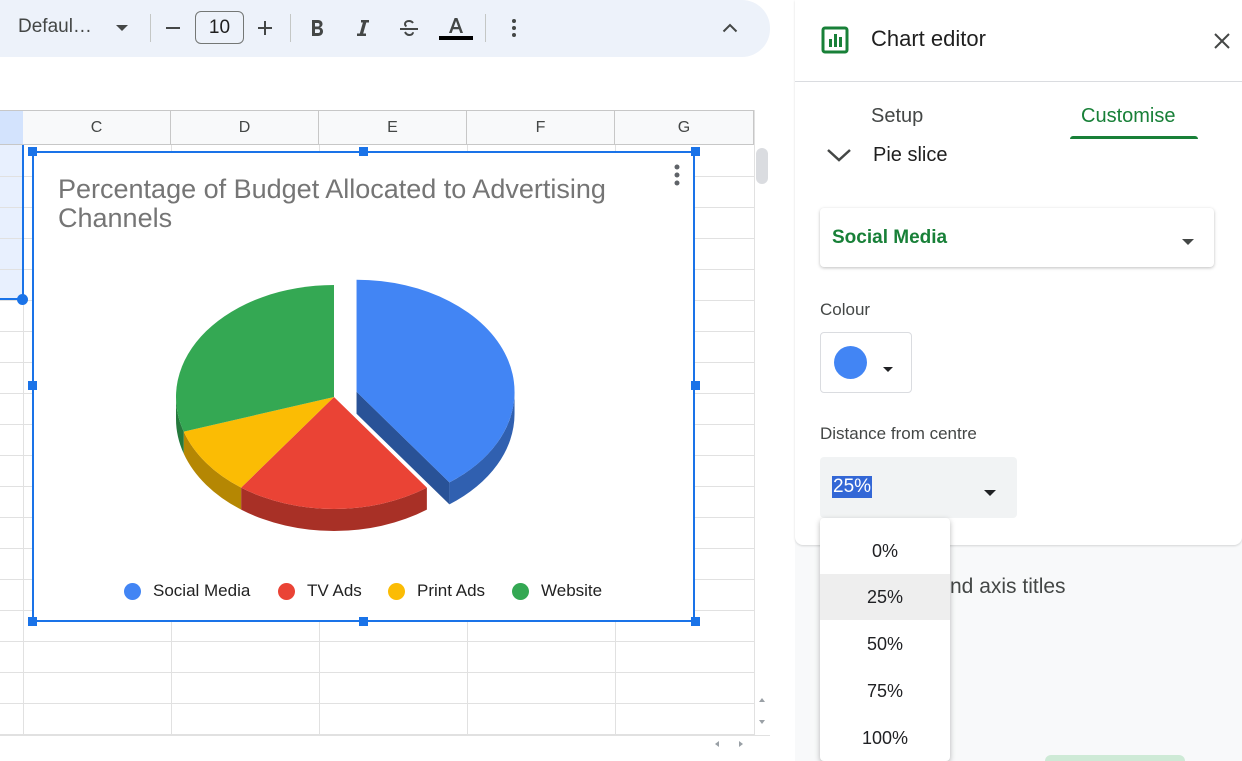 This screenshot has height=761, width=1242. What do you see at coordinates (898, 433) in the screenshot?
I see `distance-label: Distance from centre` at bounding box center [898, 433].